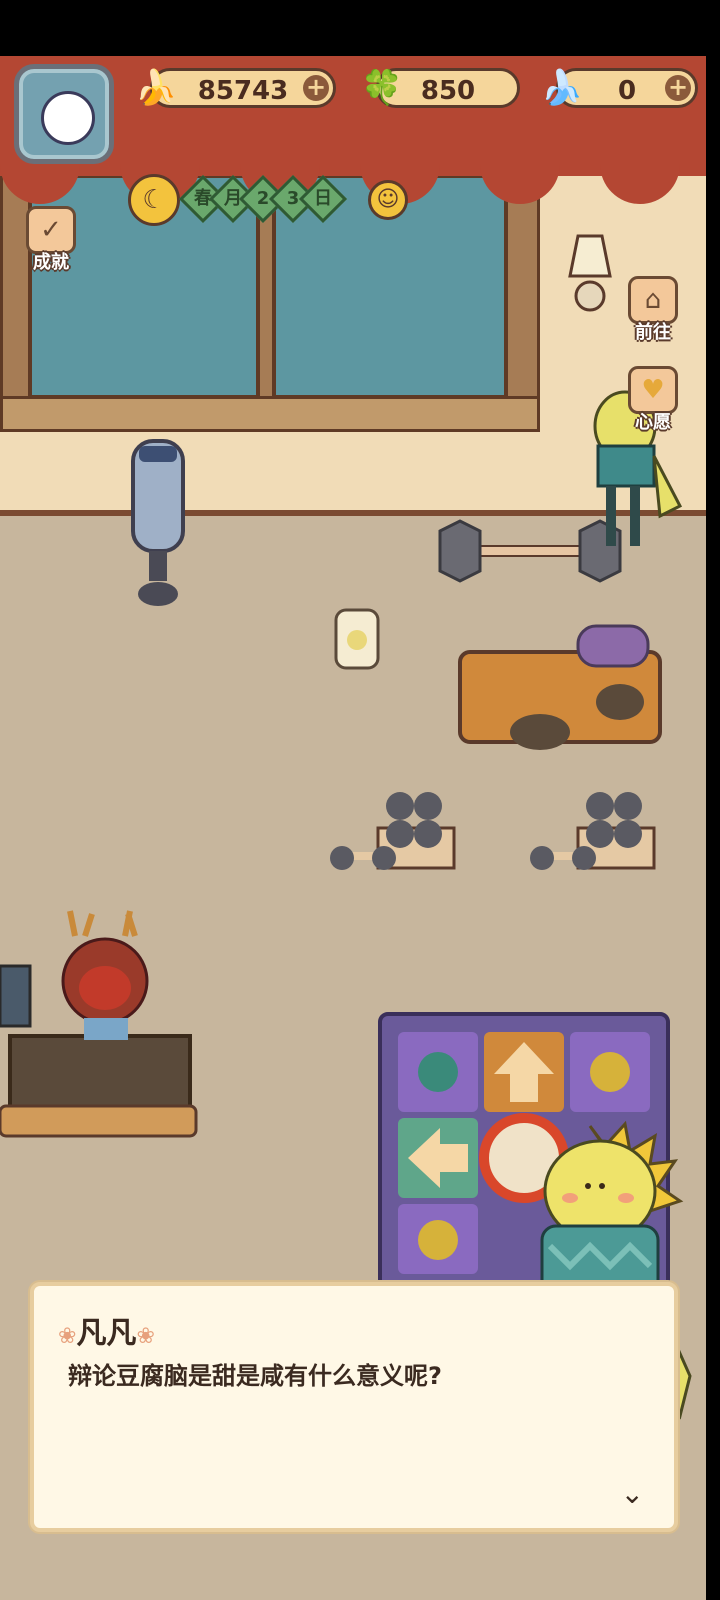 Image resolution: width=720 pixels, height=1600 pixels. What do you see at coordinates (235, 88) in the screenshot?
I see `banana-currency: 🍌 85743 +` at bounding box center [235, 88].